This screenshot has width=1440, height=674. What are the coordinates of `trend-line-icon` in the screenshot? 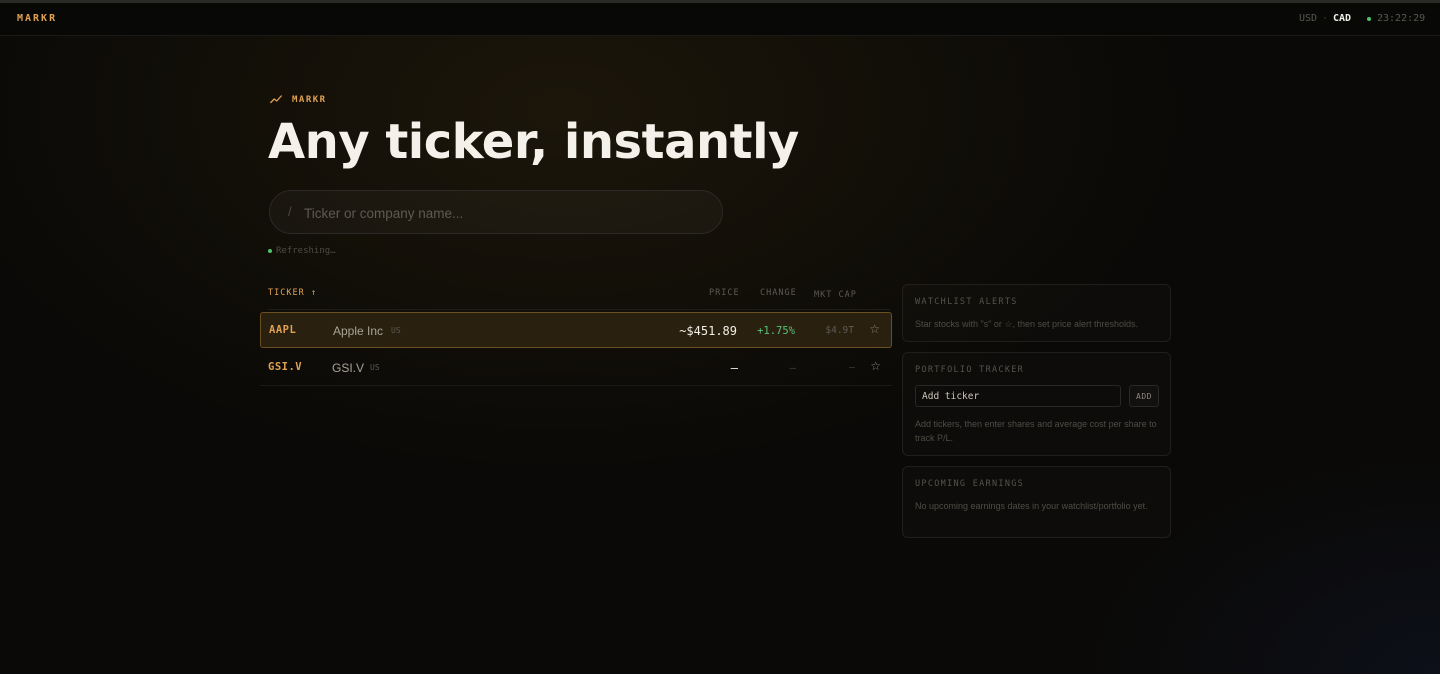 It's located at (276, 99).